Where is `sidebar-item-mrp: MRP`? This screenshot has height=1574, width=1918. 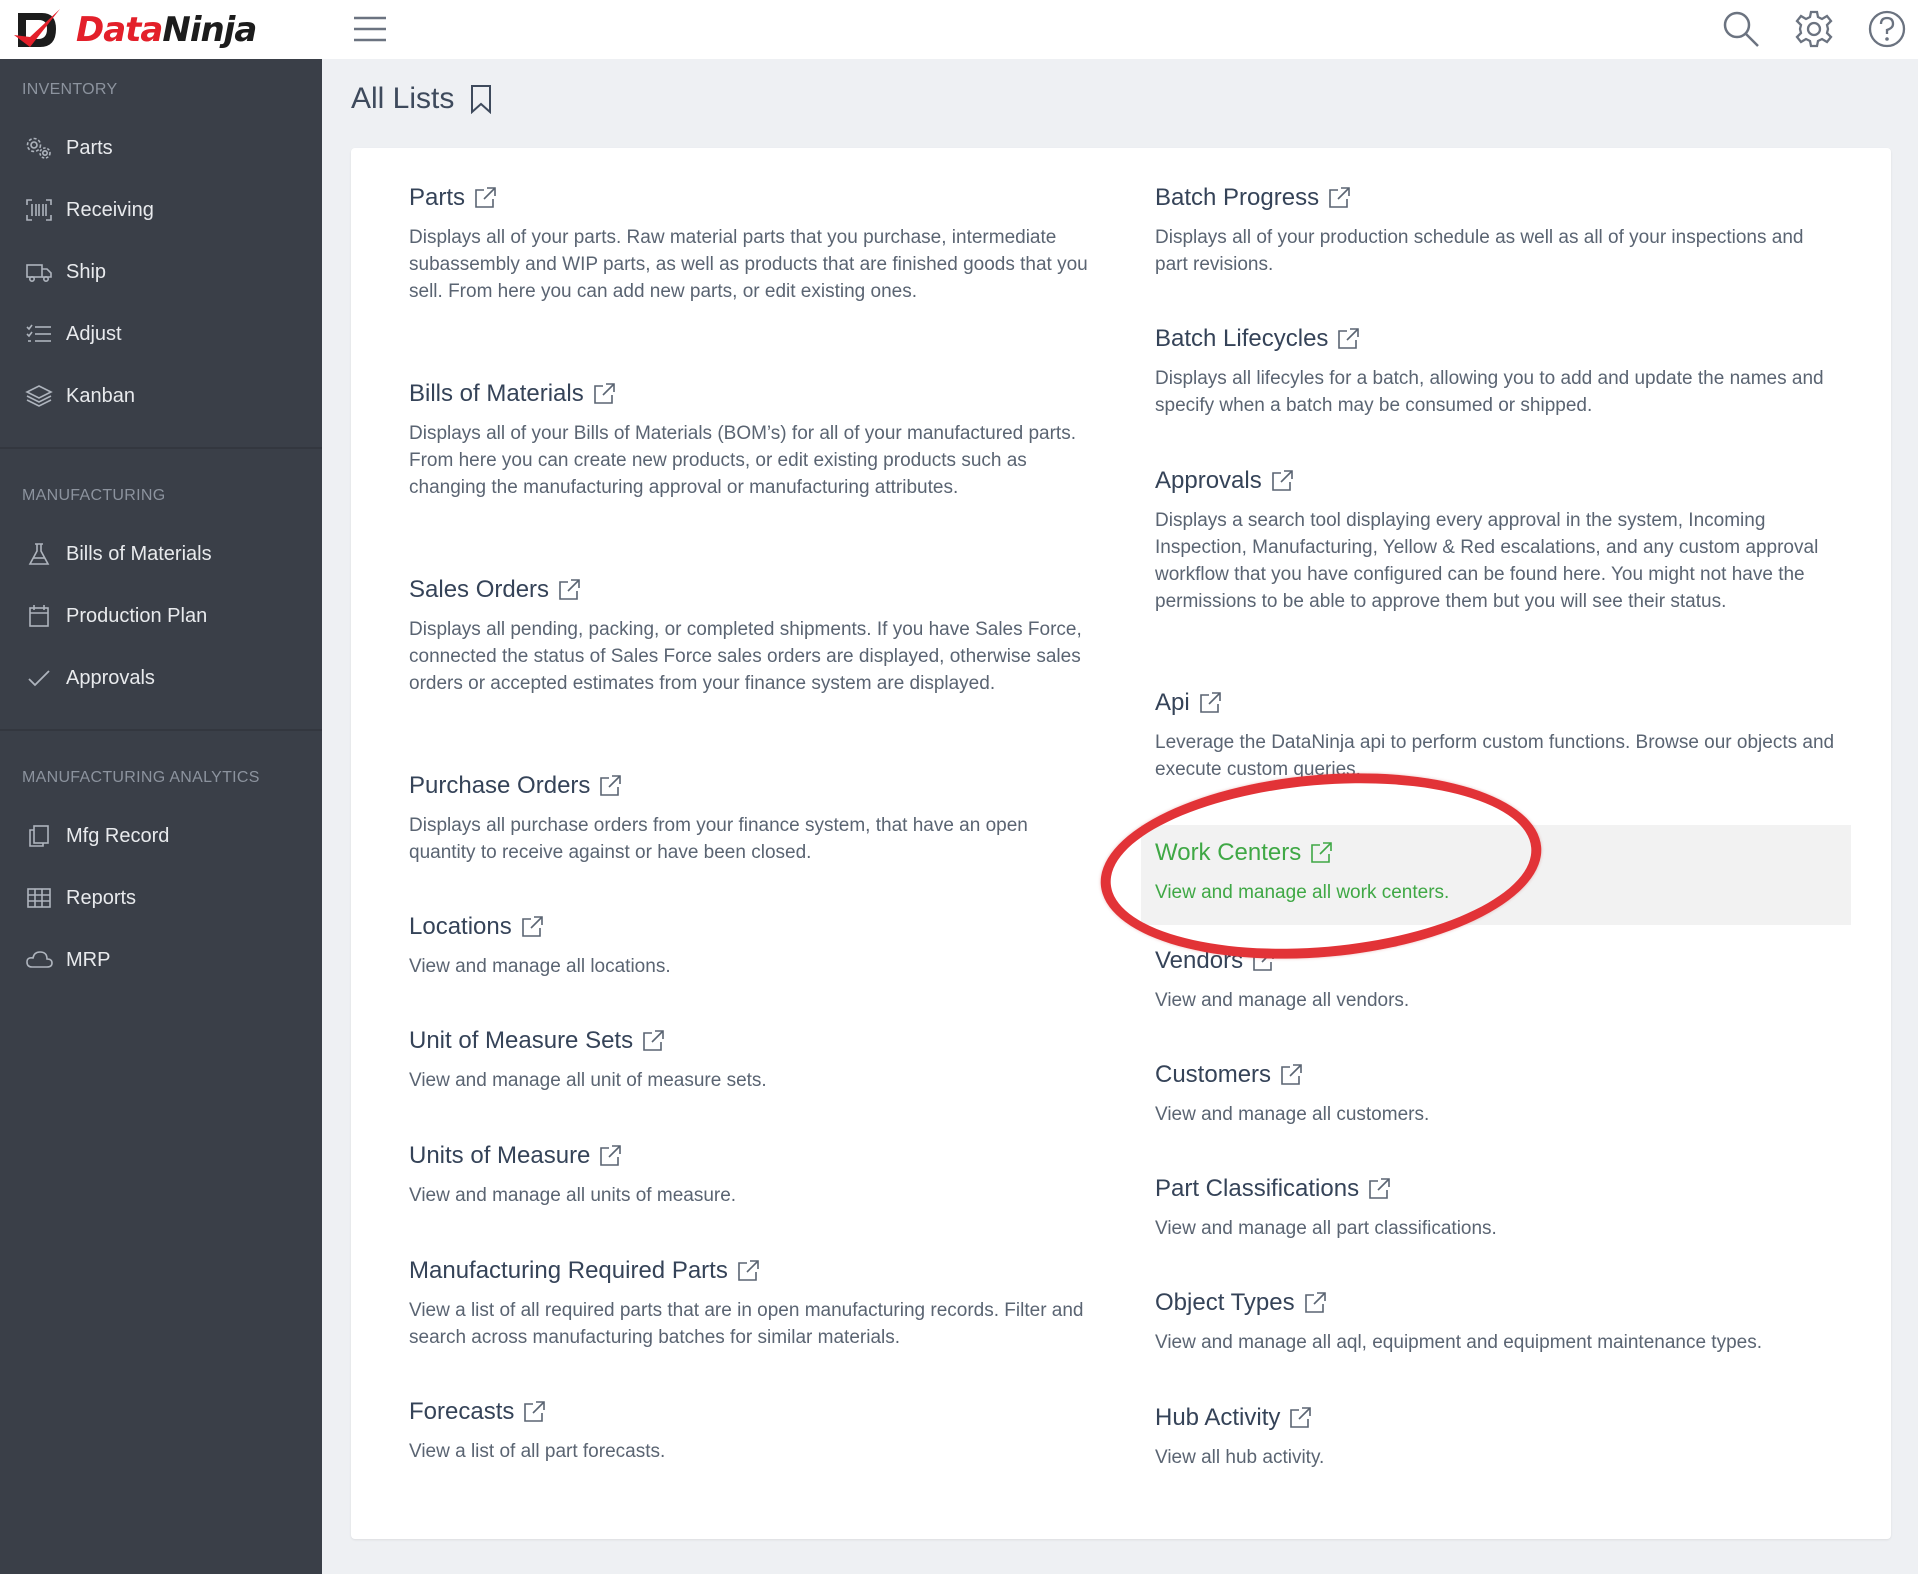
sidebar-item-mrp: MRP is located at coordinates (161, 960).